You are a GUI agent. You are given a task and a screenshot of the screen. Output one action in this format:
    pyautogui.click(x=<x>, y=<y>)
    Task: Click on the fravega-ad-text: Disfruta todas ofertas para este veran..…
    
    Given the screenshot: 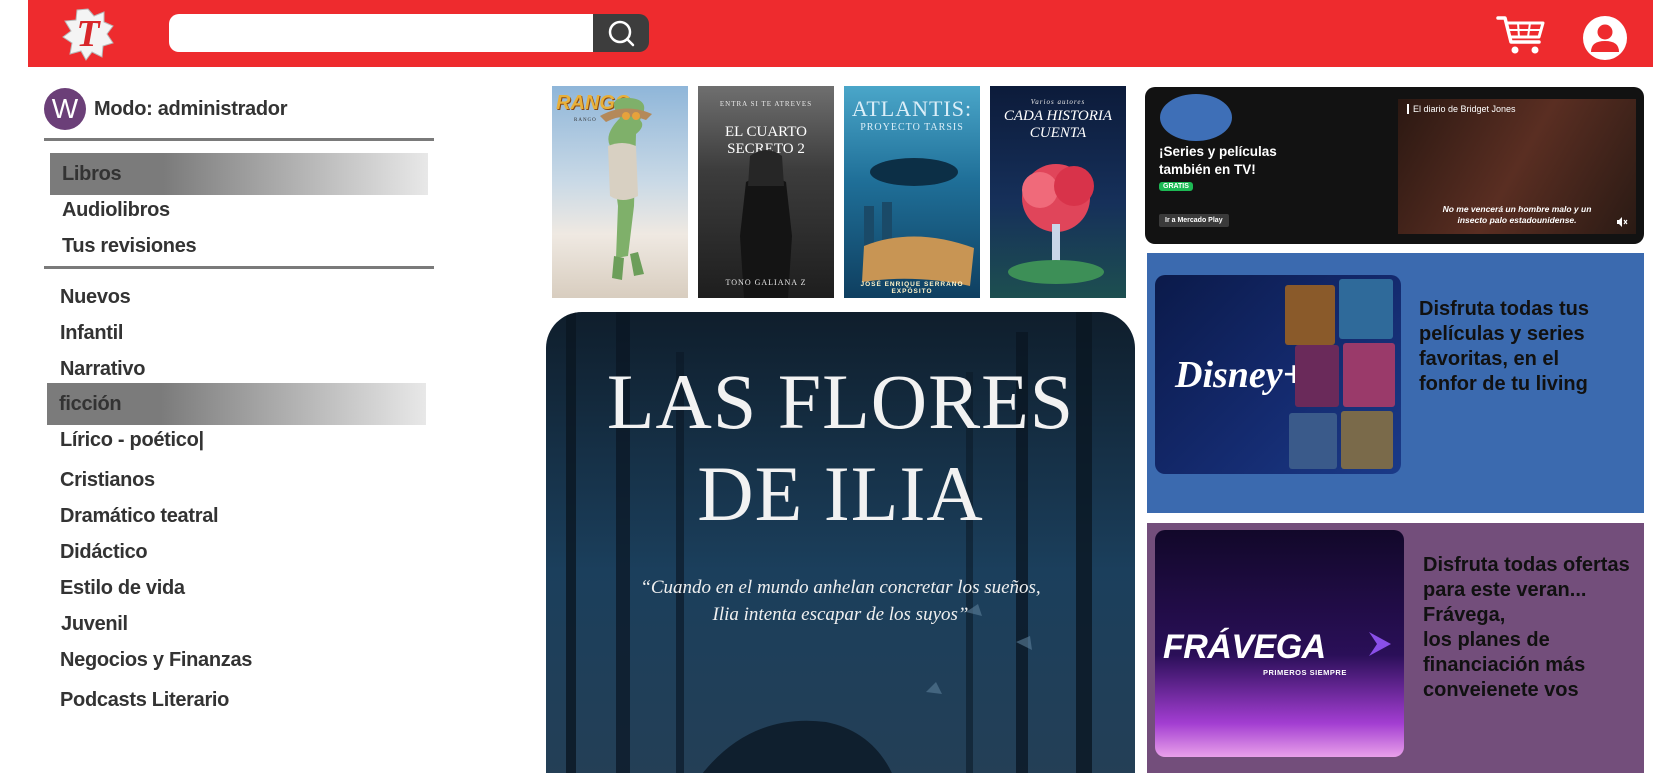 What is the action you would take?
    pyautogui.click(x=1526, y=627)
    